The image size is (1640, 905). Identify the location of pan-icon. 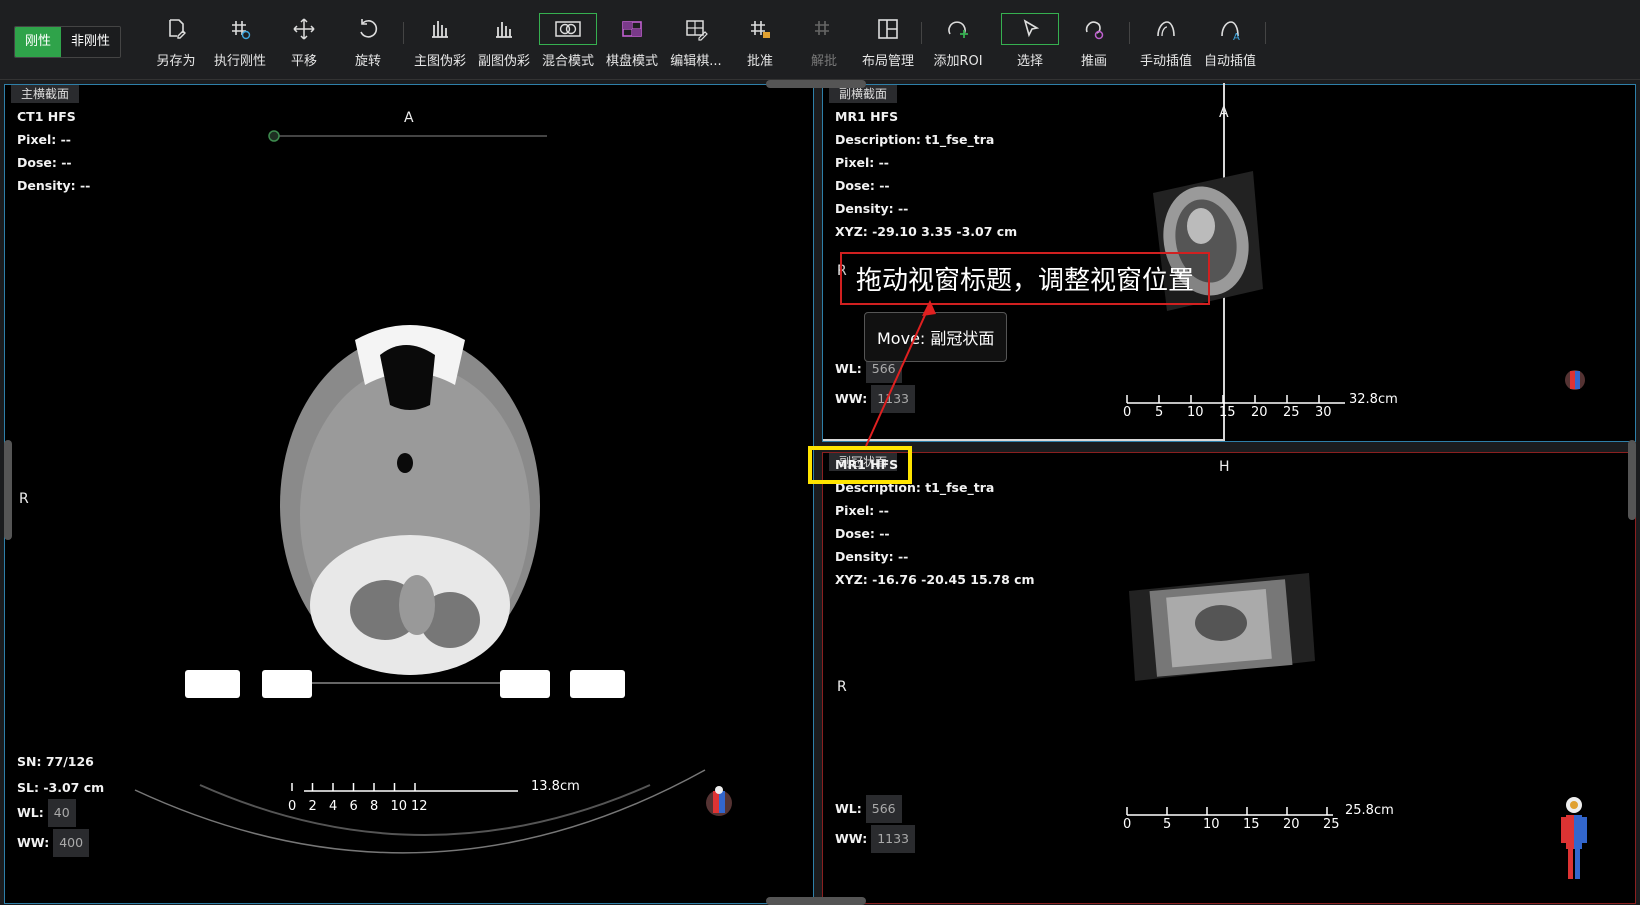
(304, 29).